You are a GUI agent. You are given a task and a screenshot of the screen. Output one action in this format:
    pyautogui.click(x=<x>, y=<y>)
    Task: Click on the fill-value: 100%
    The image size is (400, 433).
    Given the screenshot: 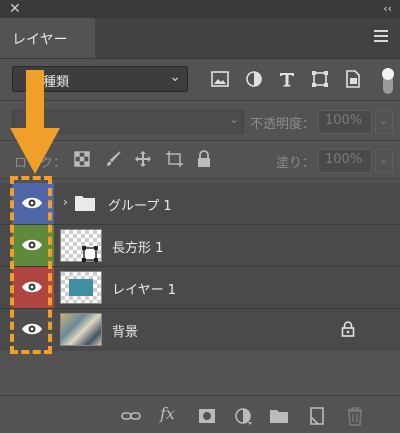 What is the action you would take?
    pyautogui.click(x=344, y=159)
    